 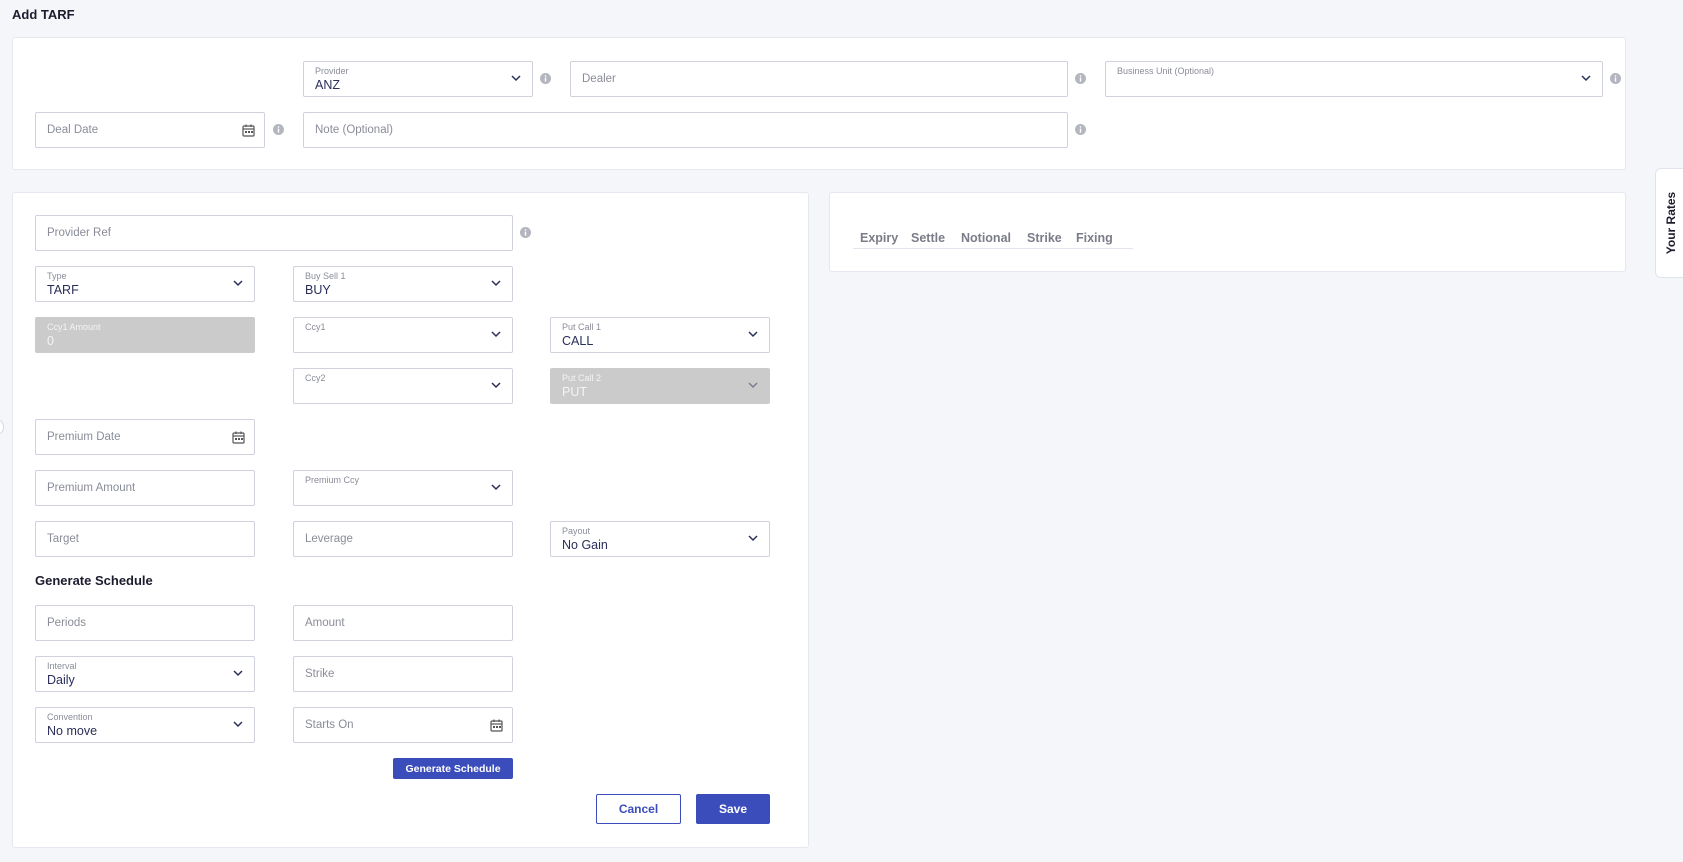 I want to click on provider-value: ANZ, so click(x=327, y=85).